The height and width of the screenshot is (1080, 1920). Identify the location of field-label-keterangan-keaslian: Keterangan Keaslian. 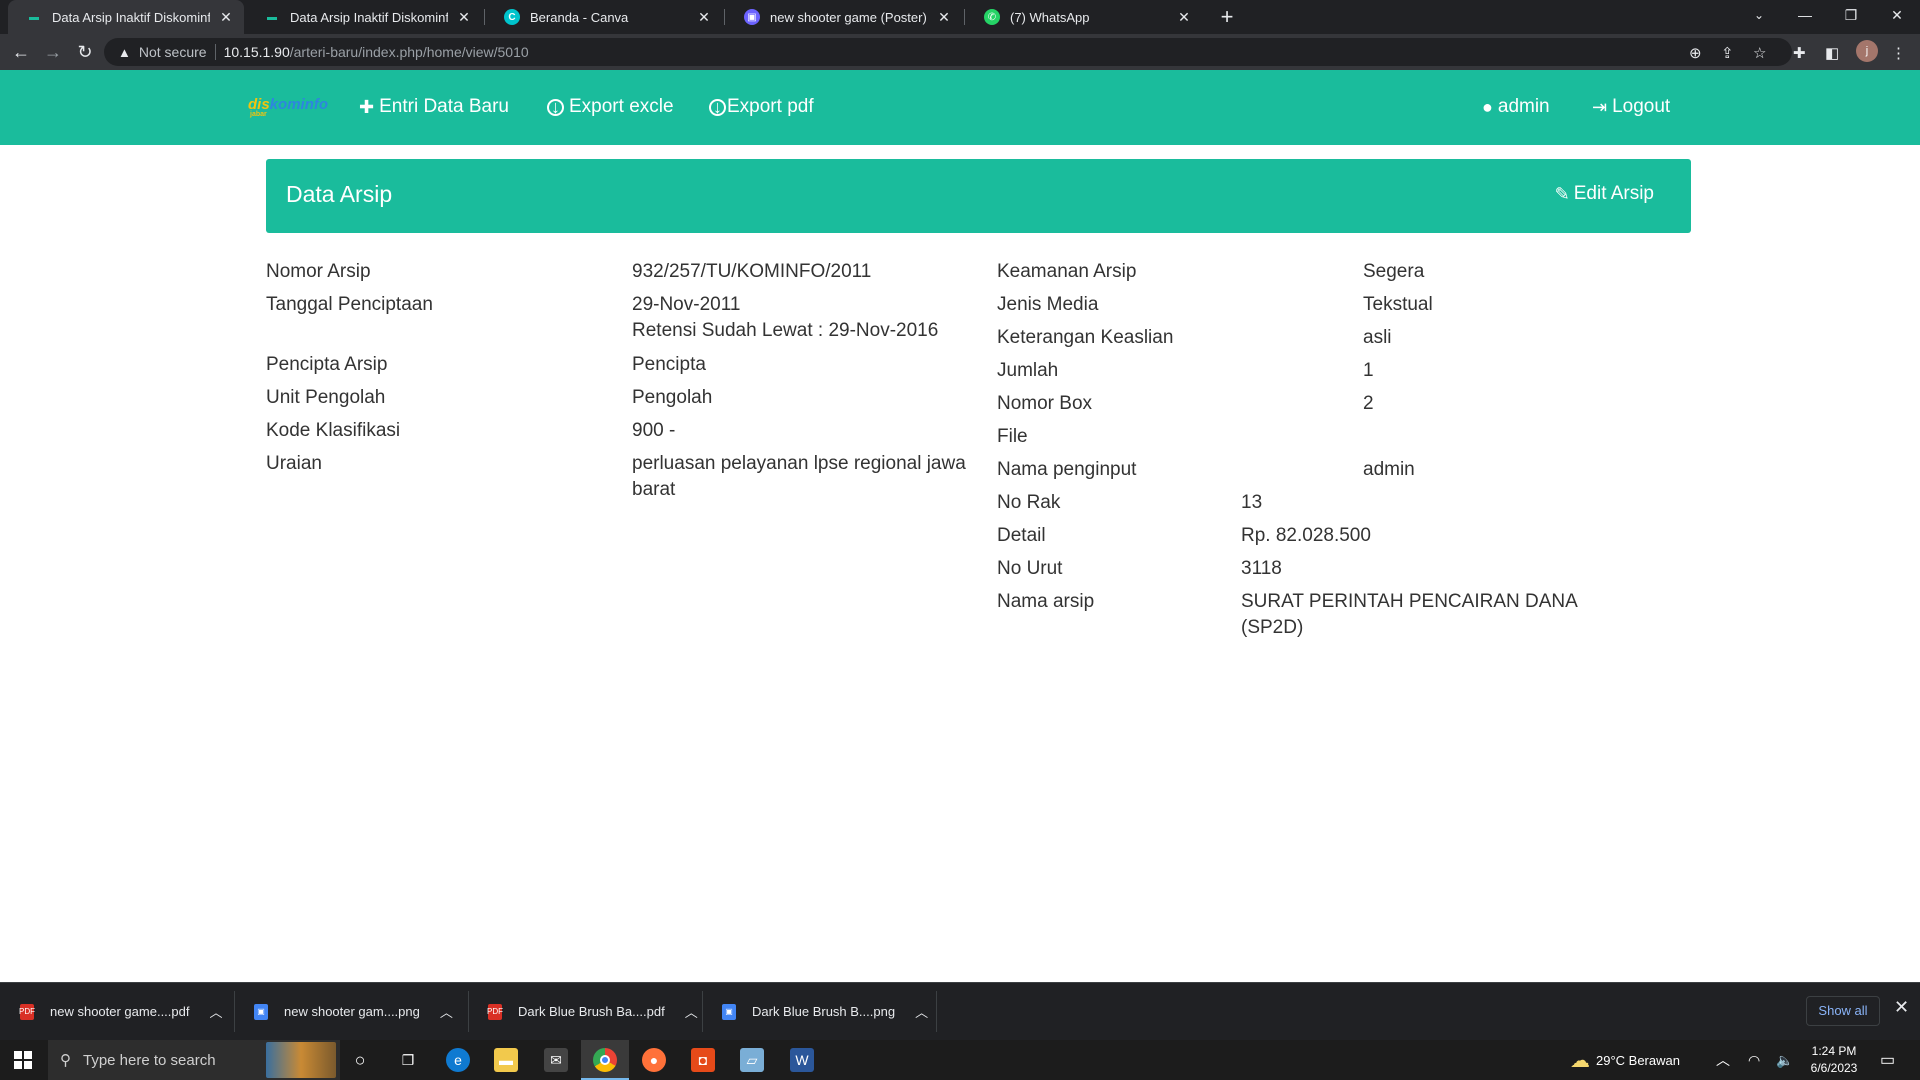
(1085, 337).